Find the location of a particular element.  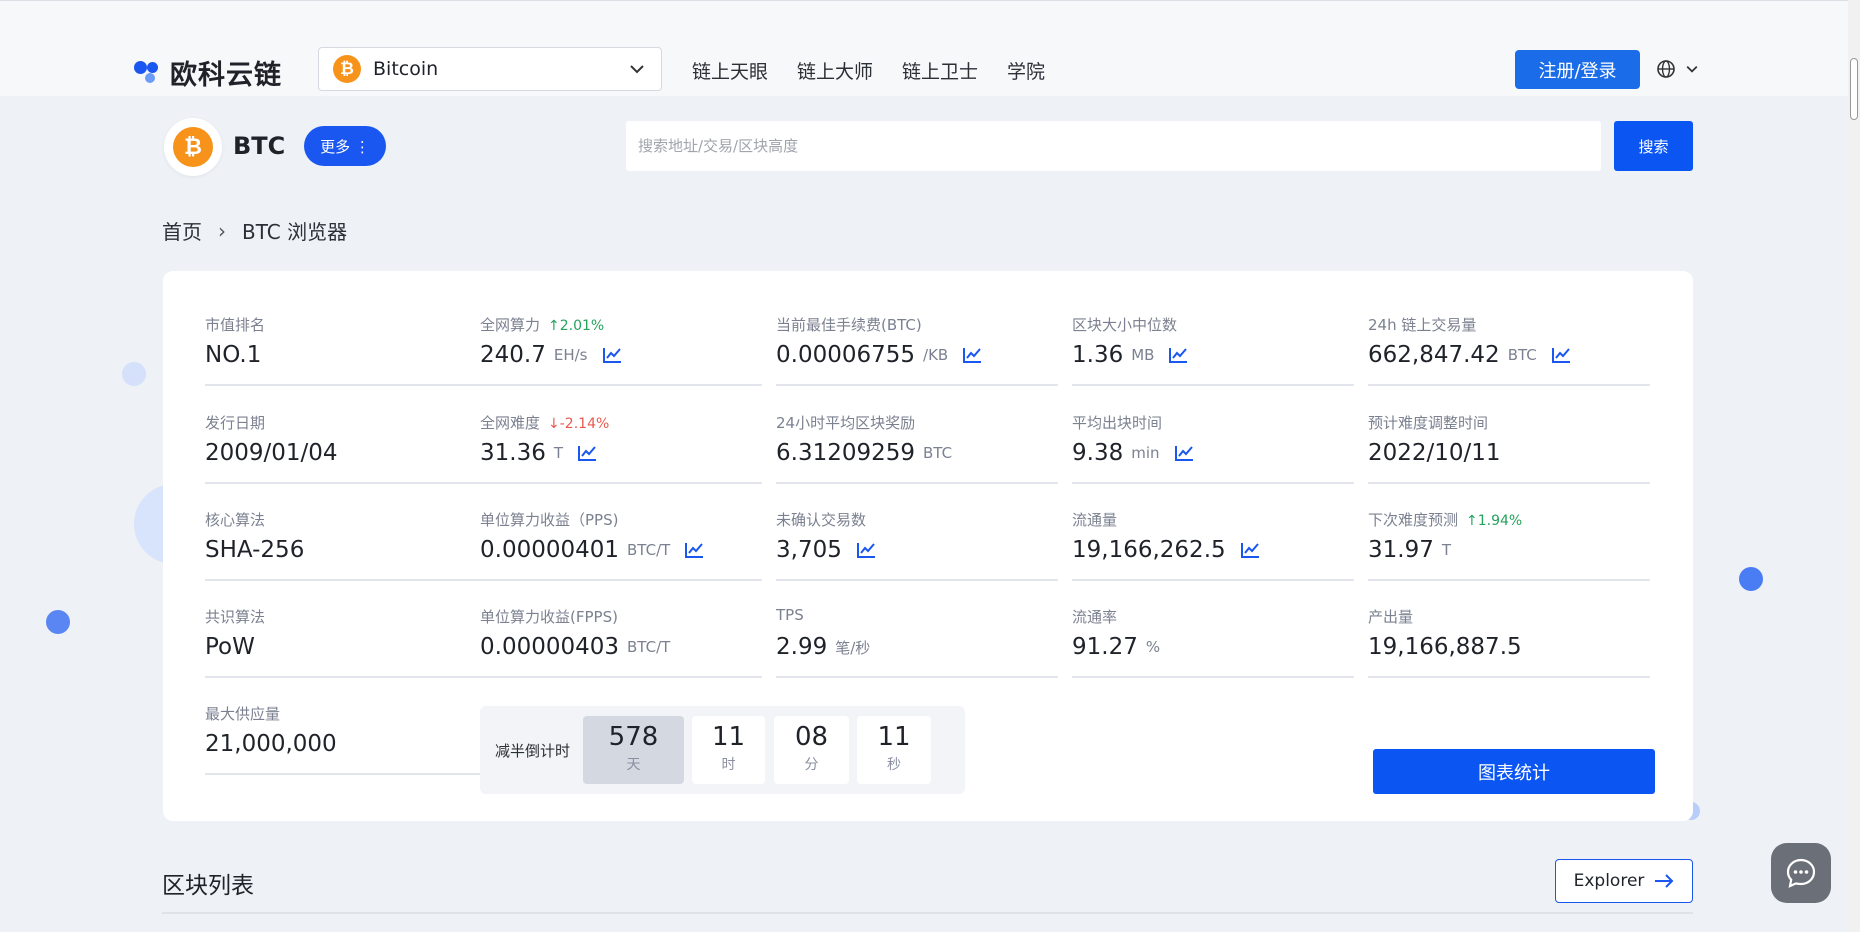

stat-item: 单位算力收益（PPS) 0.00000401 BTC/T is located at coordinates (621, 545).